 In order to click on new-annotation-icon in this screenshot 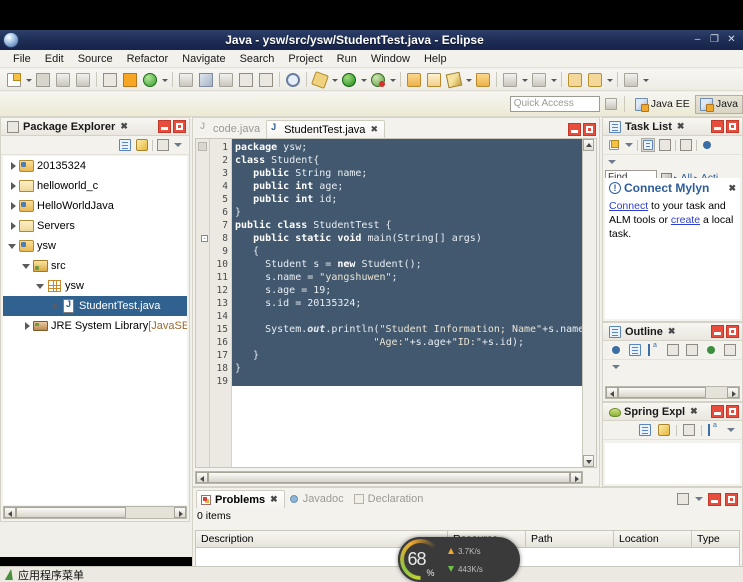, I will do `click(293, 80)`.